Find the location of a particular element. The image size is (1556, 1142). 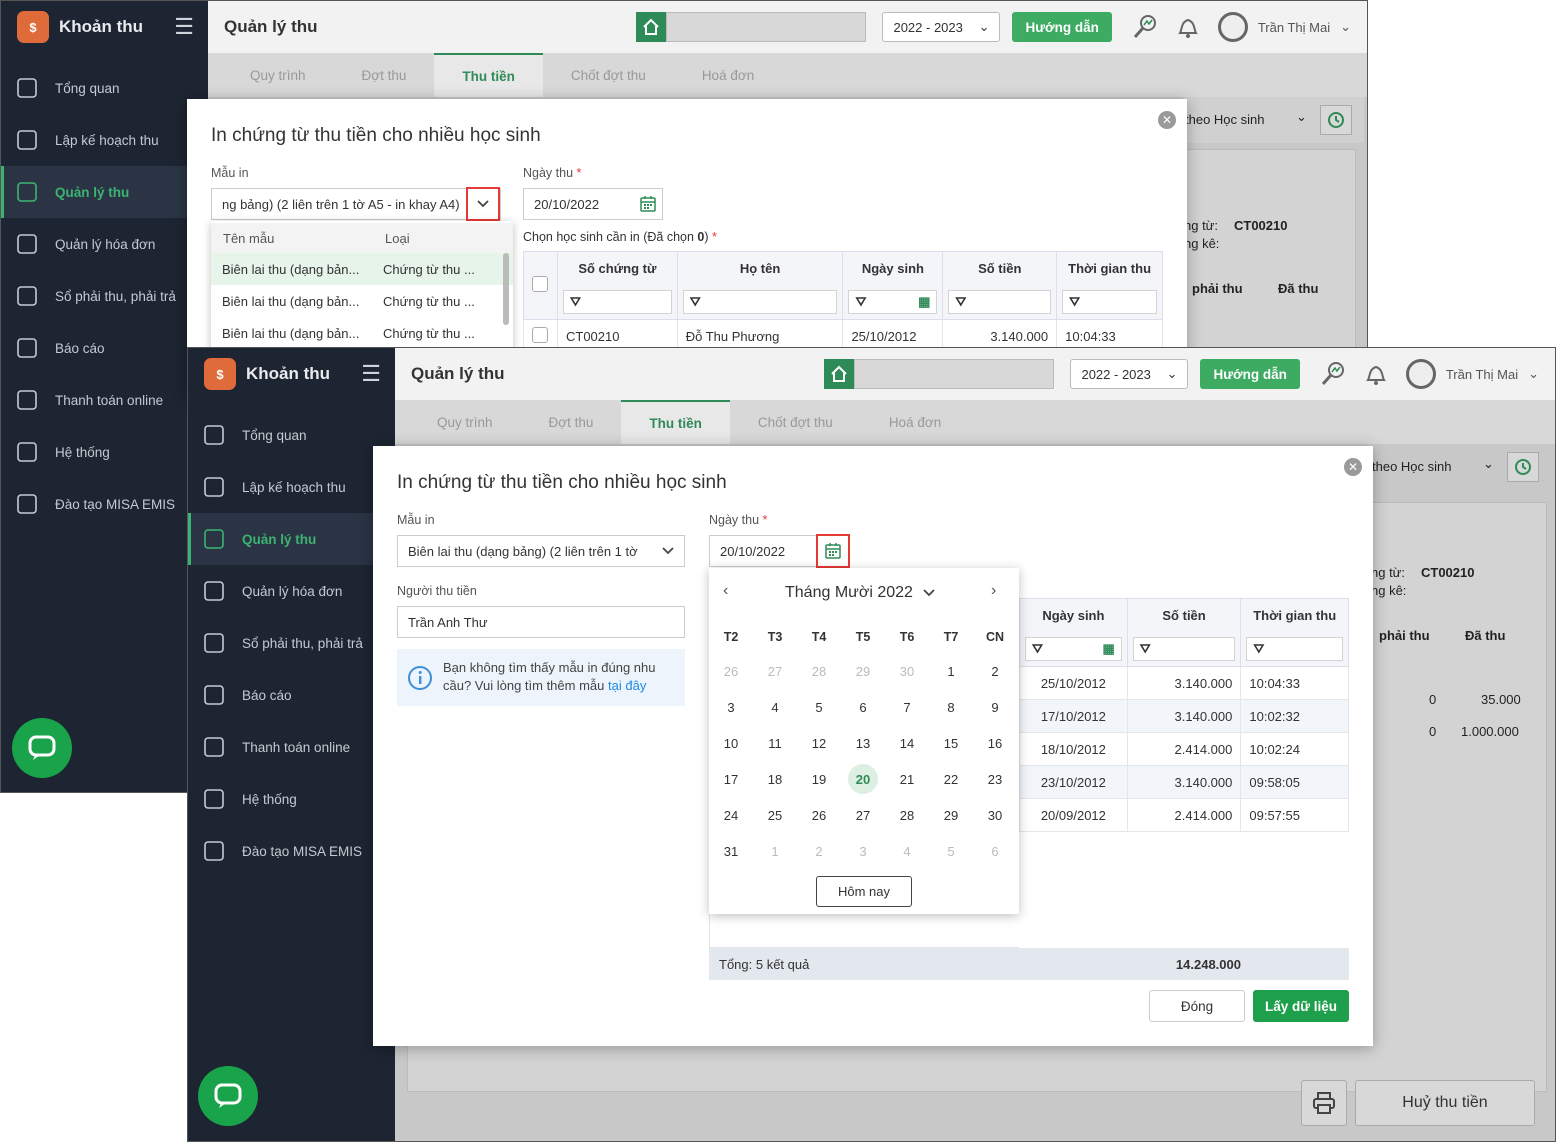

close-button: Đóng is located at coordinates (1197, 1006).